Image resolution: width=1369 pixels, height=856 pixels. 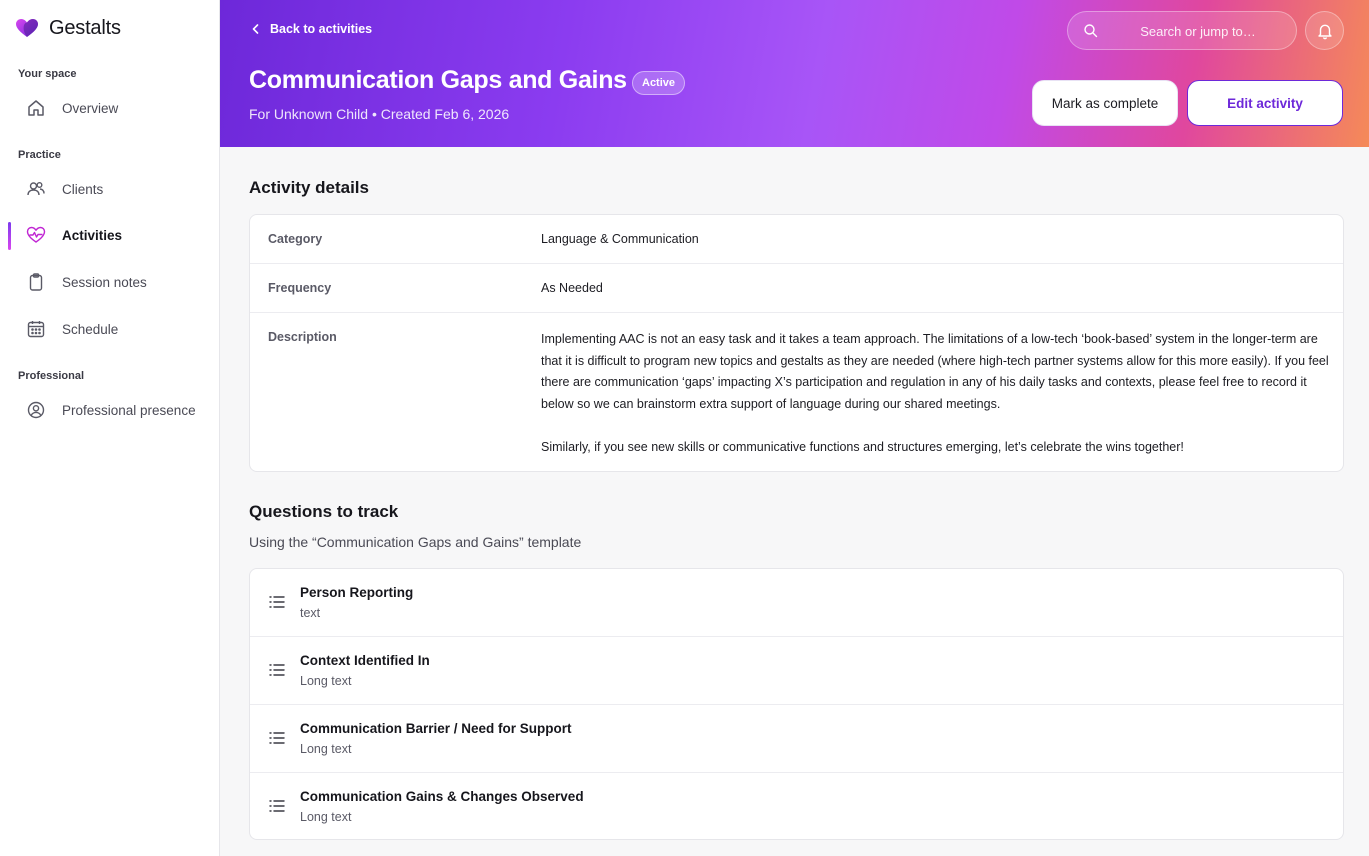 What do you see at coordinates (27, 28) in the screenshot?
I see `heart-logo-icon` at bounding box center [27, 28].